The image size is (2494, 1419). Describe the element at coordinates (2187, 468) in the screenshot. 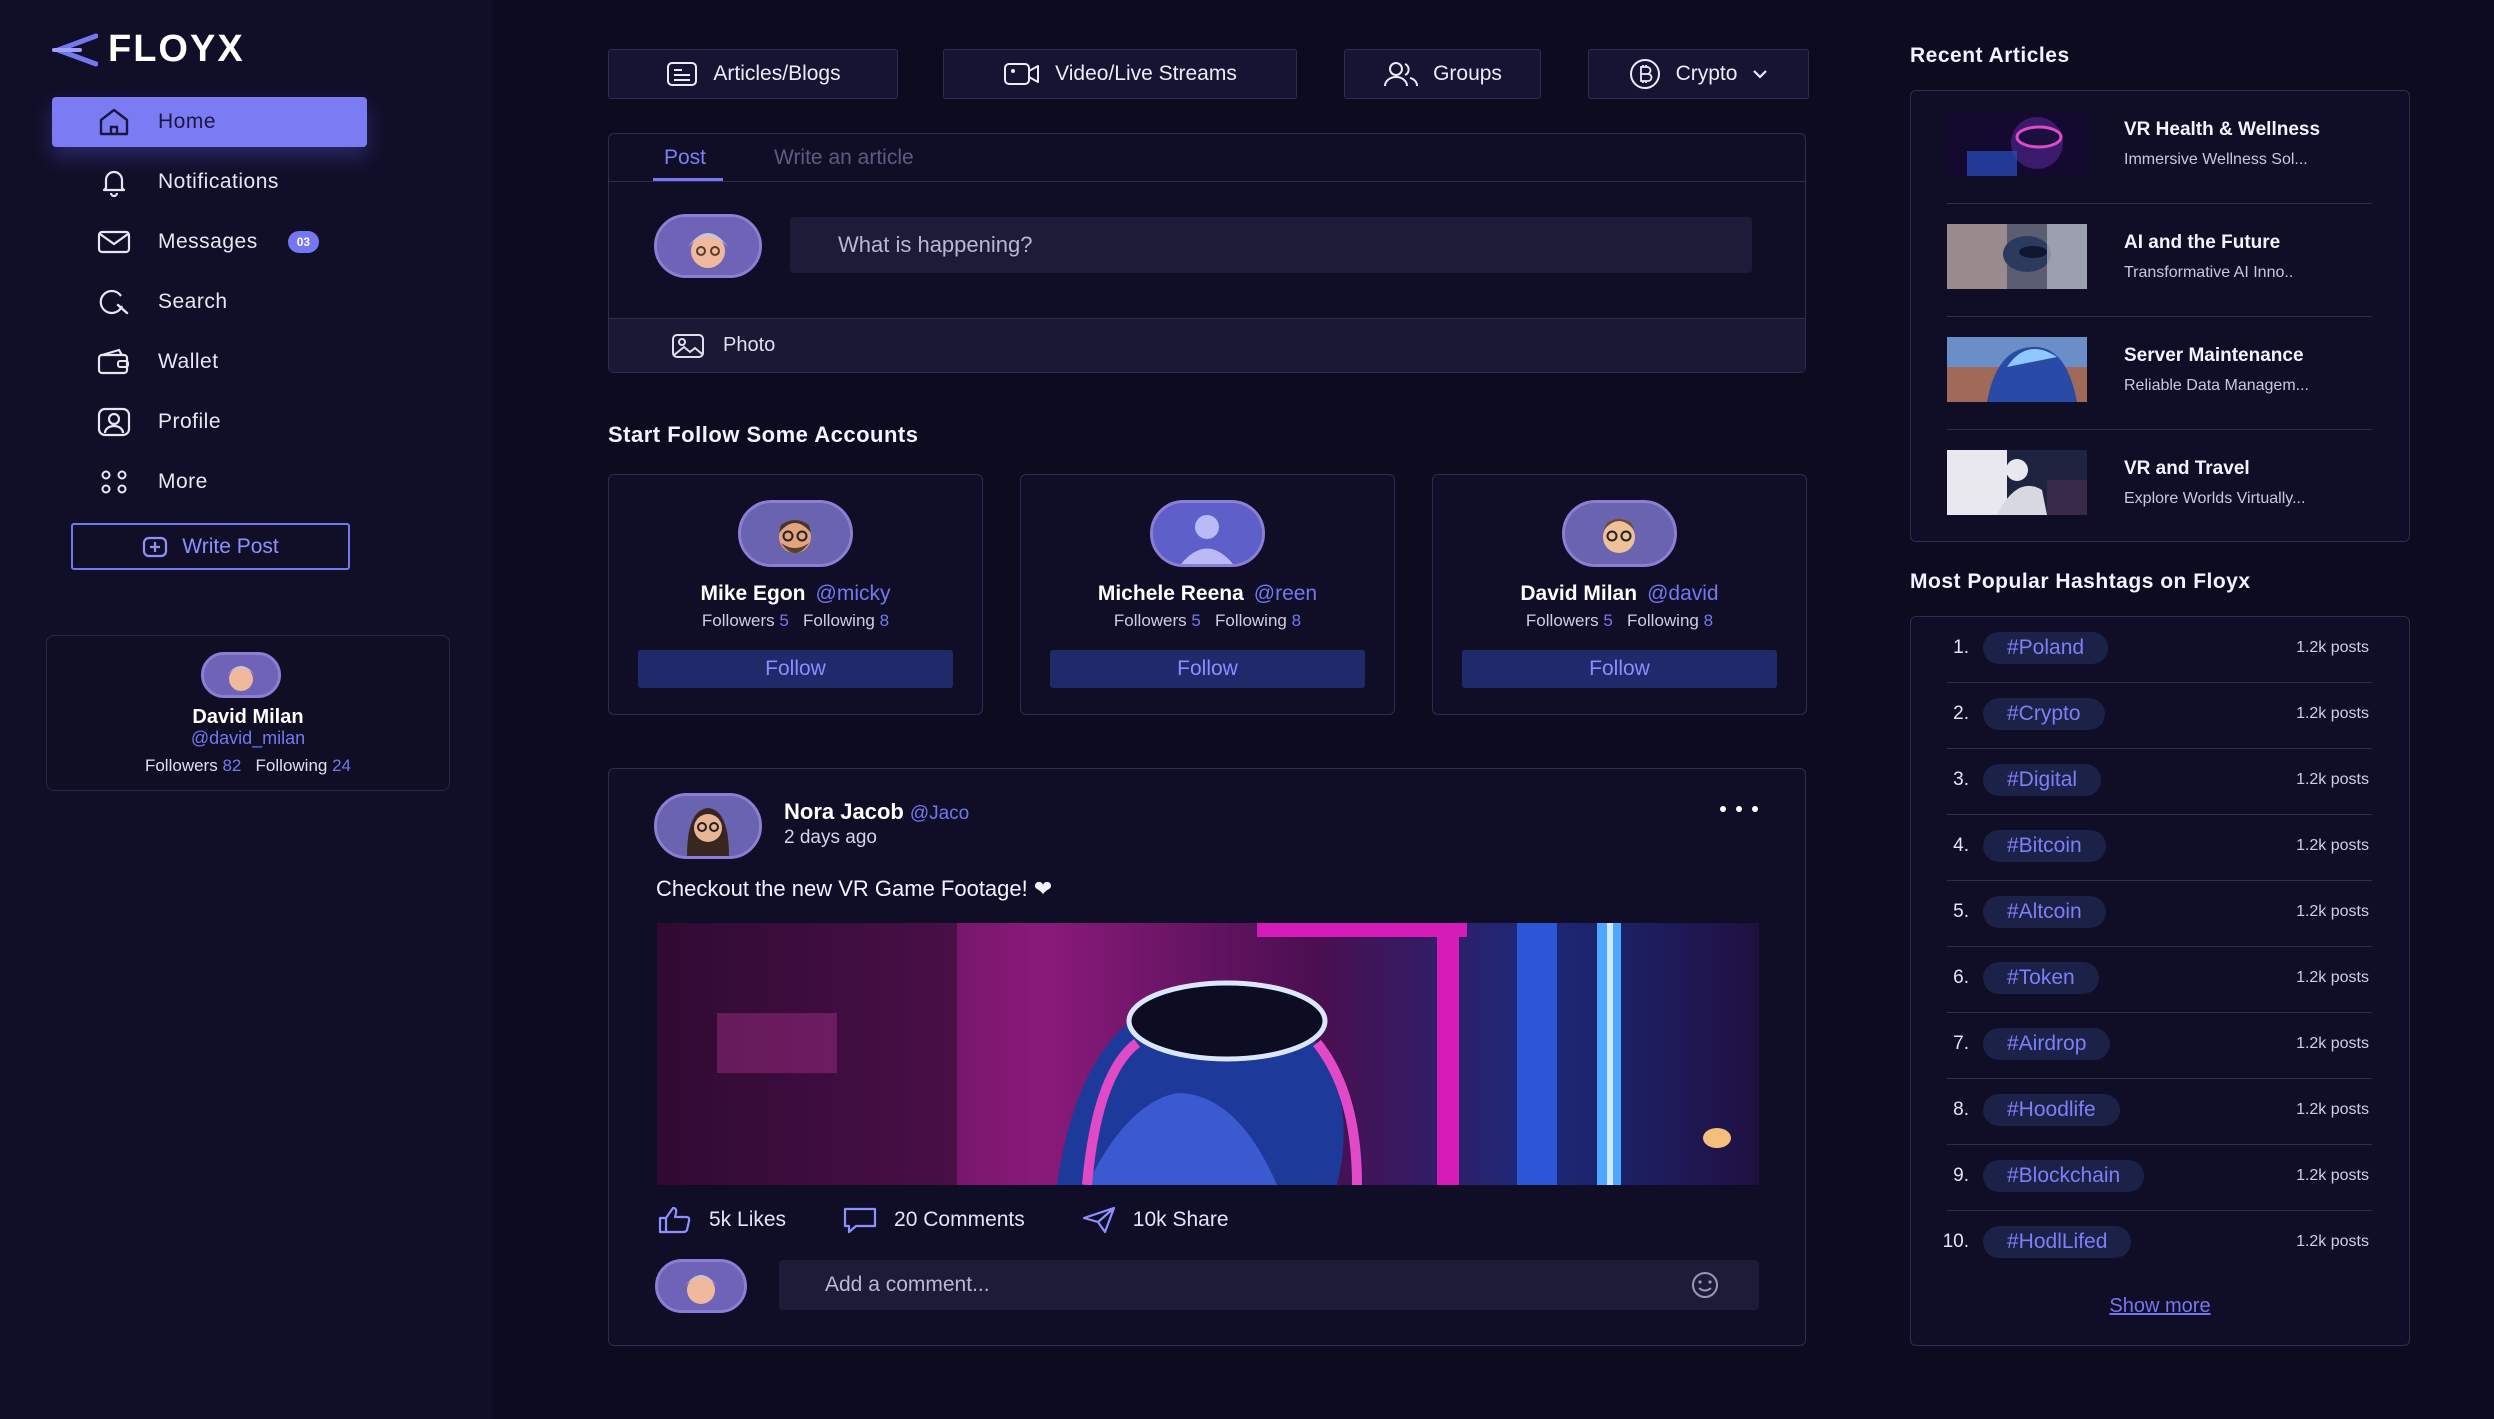

I see `article-title: VR and Travel` at that location.